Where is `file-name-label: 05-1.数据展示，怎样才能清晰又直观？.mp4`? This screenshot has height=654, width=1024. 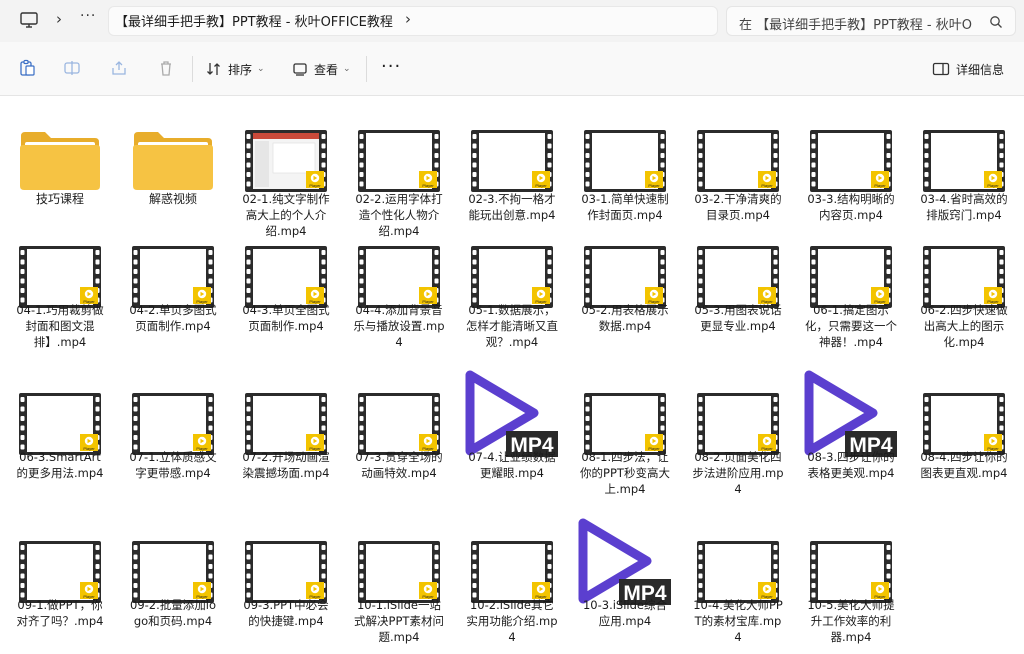
file-name-label: 05-1.数据展示，怎样才能清晰又直观？.mp4 is located at coordinates (512, 326).